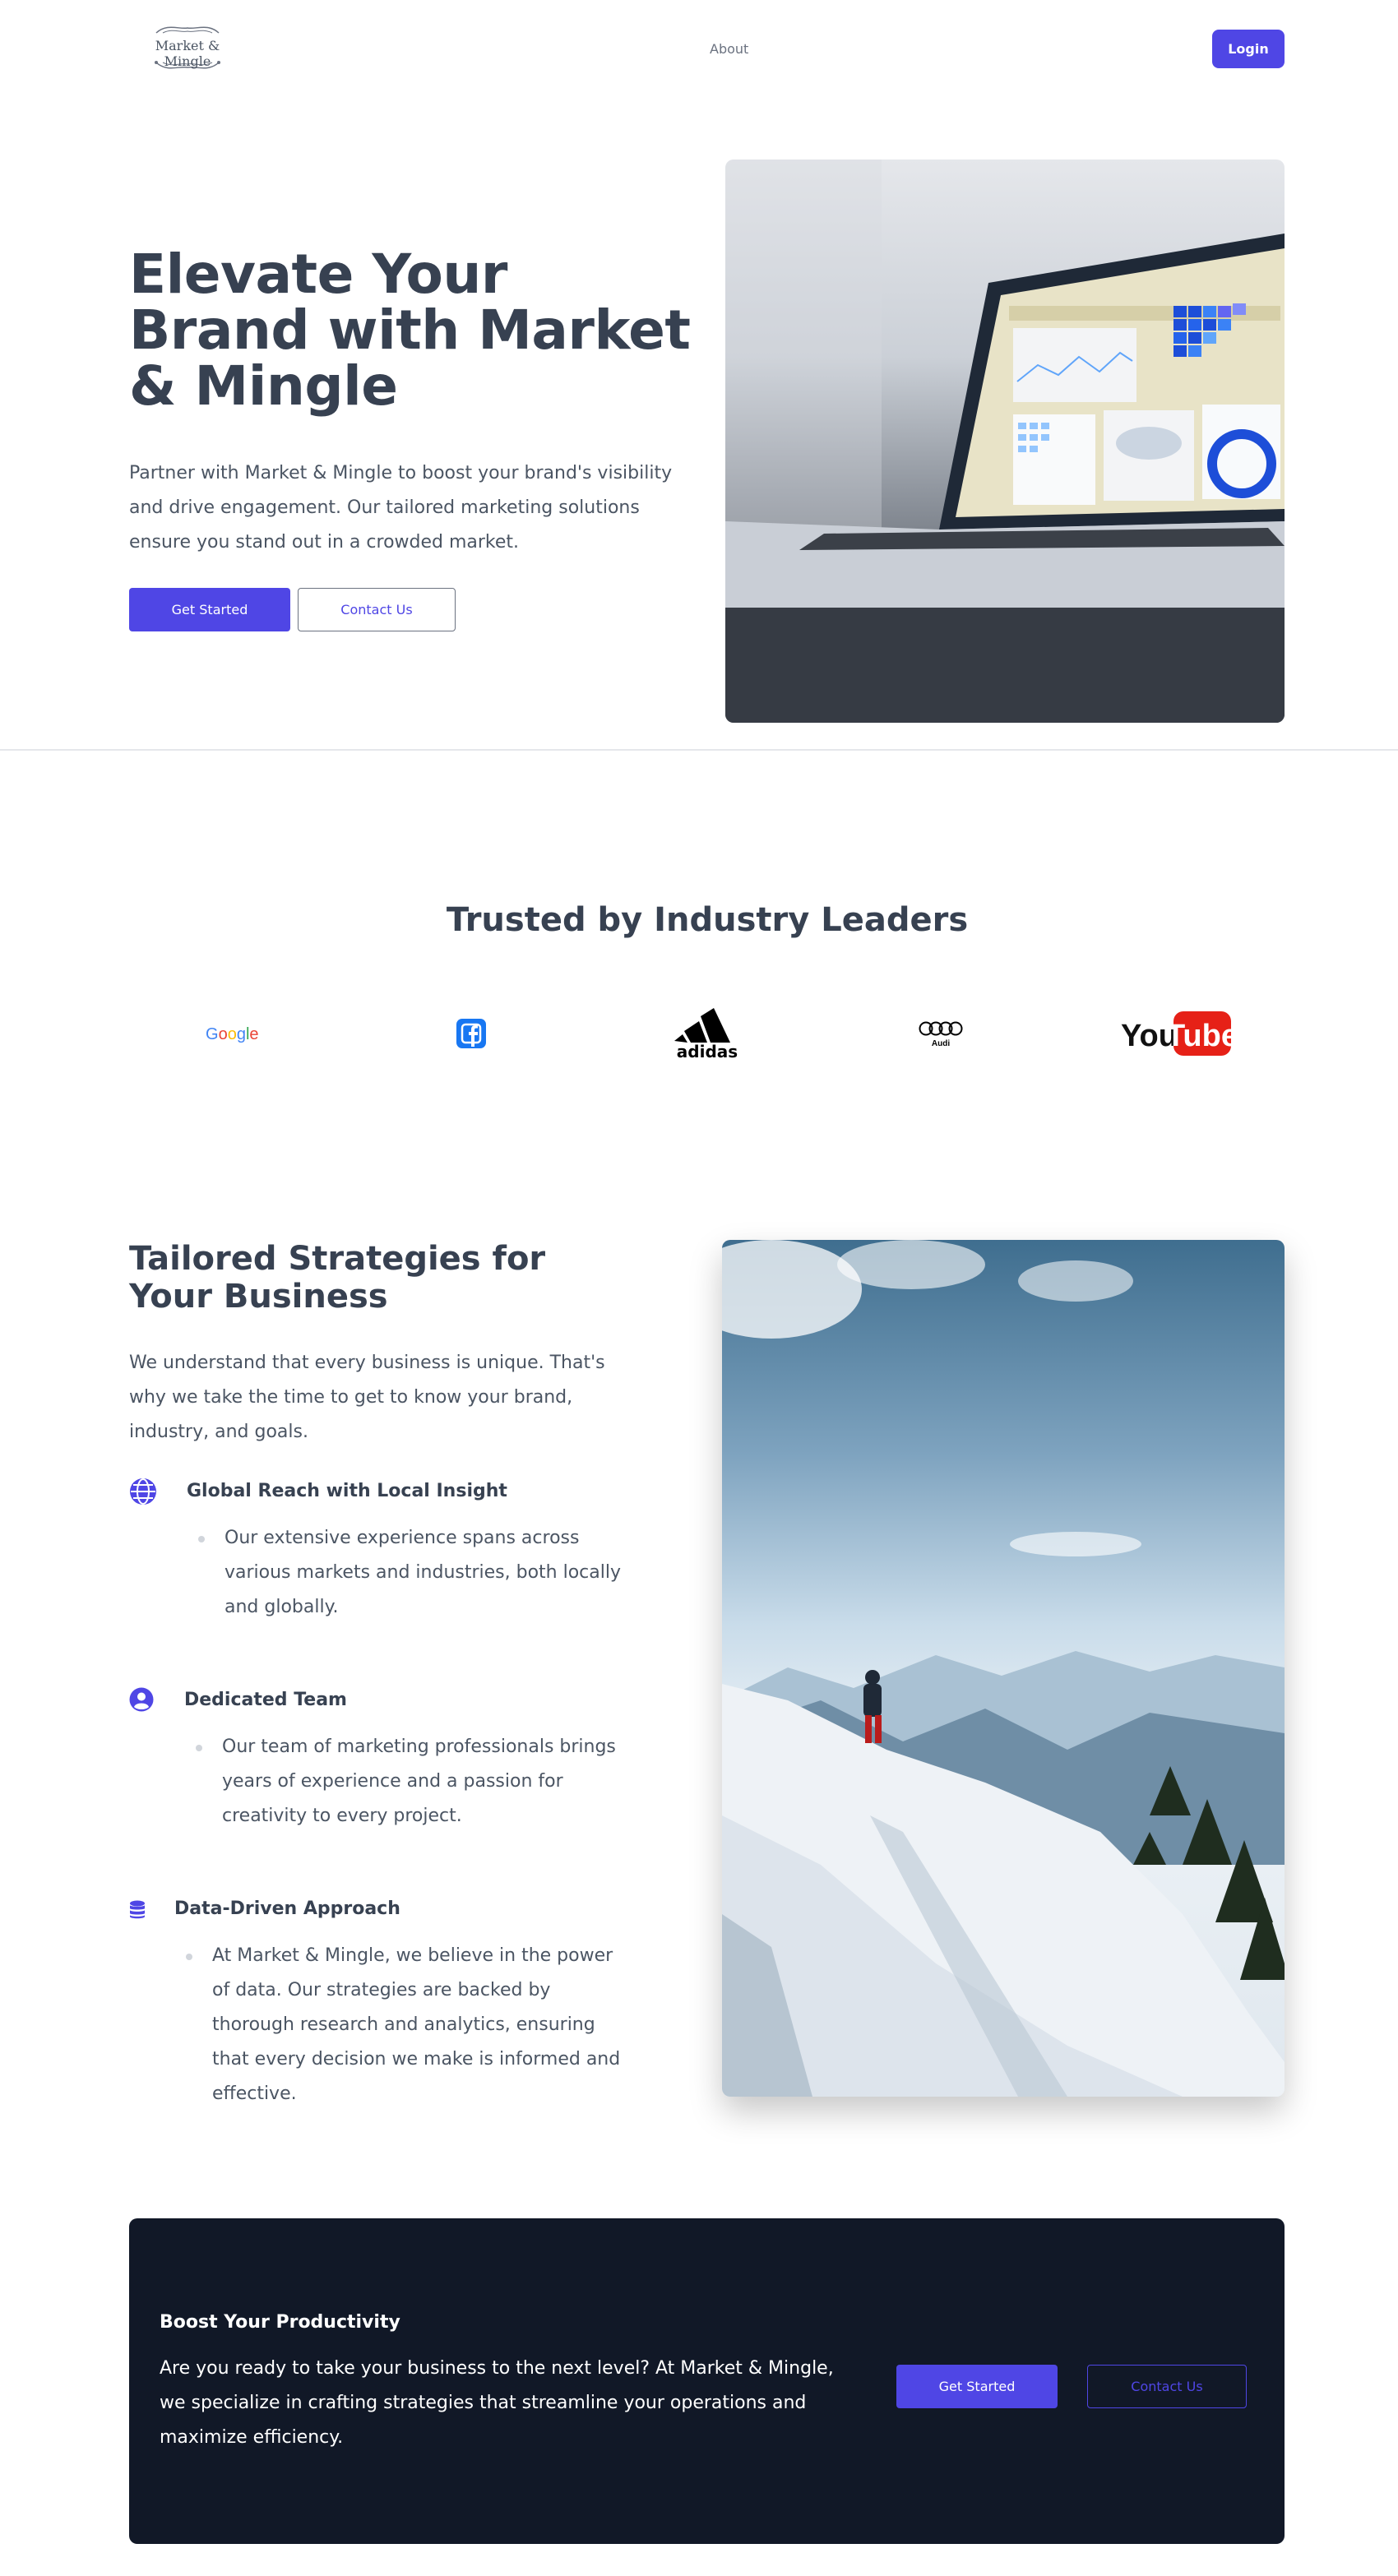 The image size is (1398, 2576). Describe the element at coordinates (729, 49) in the screenshot. I see `nav-link-about: About` at that location.